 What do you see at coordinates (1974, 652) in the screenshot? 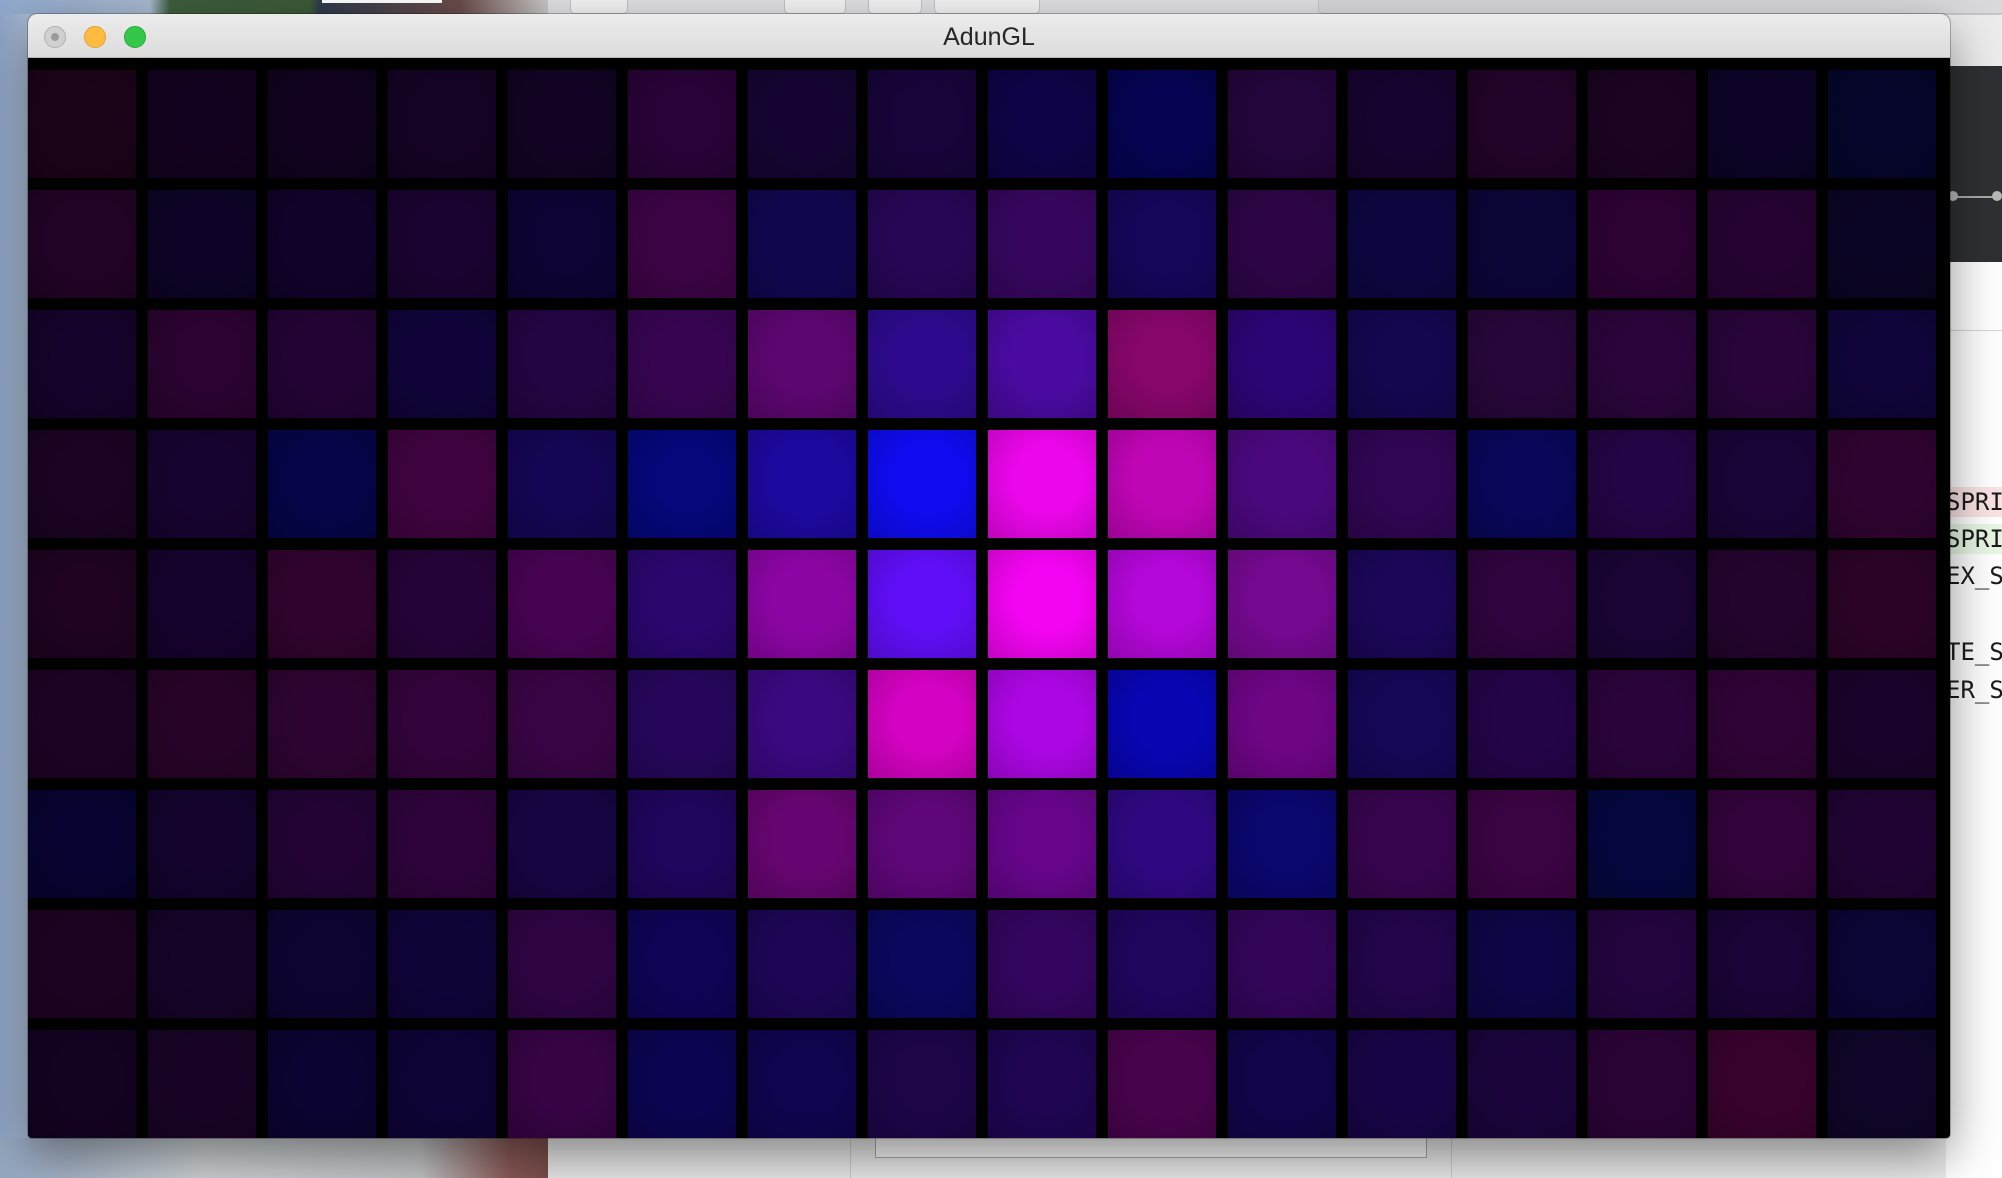
I see `background-code-line: TE_S` at bounding box center [1974, 652].